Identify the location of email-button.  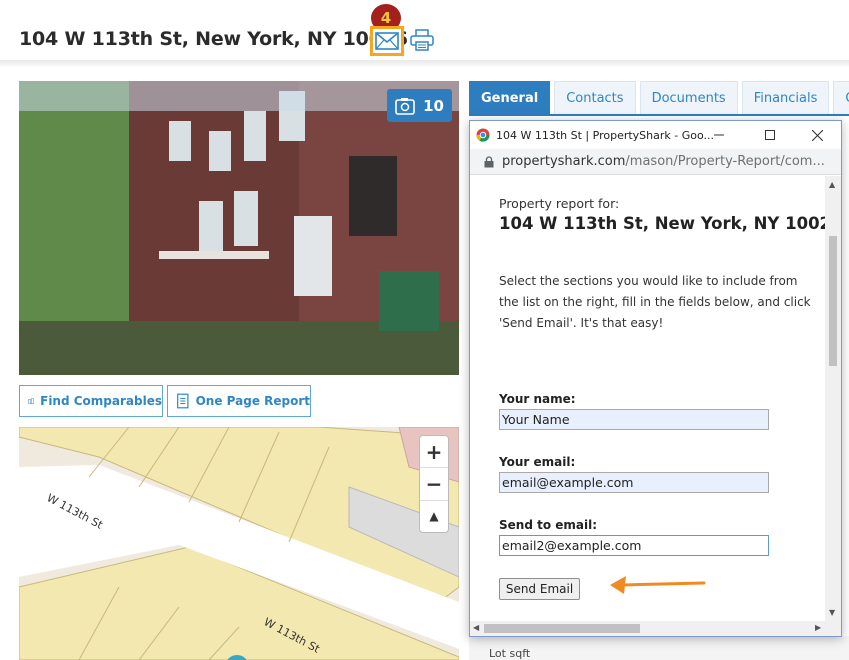
(387, 41).